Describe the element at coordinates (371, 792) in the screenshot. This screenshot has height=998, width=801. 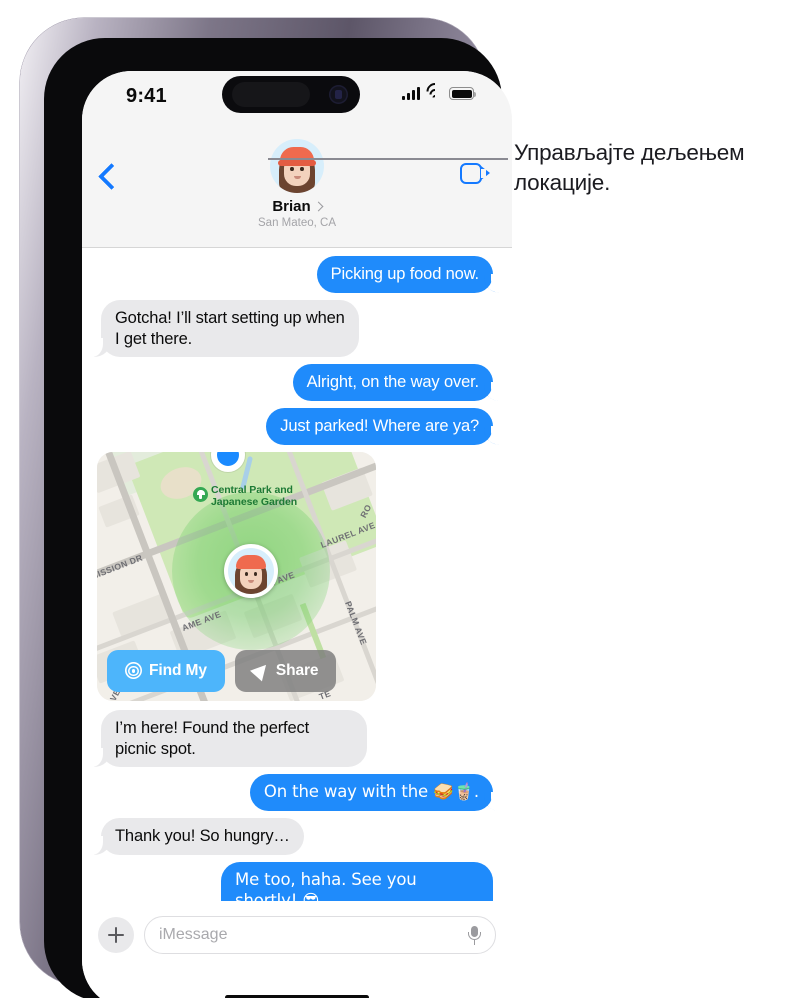
I see `message-text: On the way with the 🥪🧋.` at that location.